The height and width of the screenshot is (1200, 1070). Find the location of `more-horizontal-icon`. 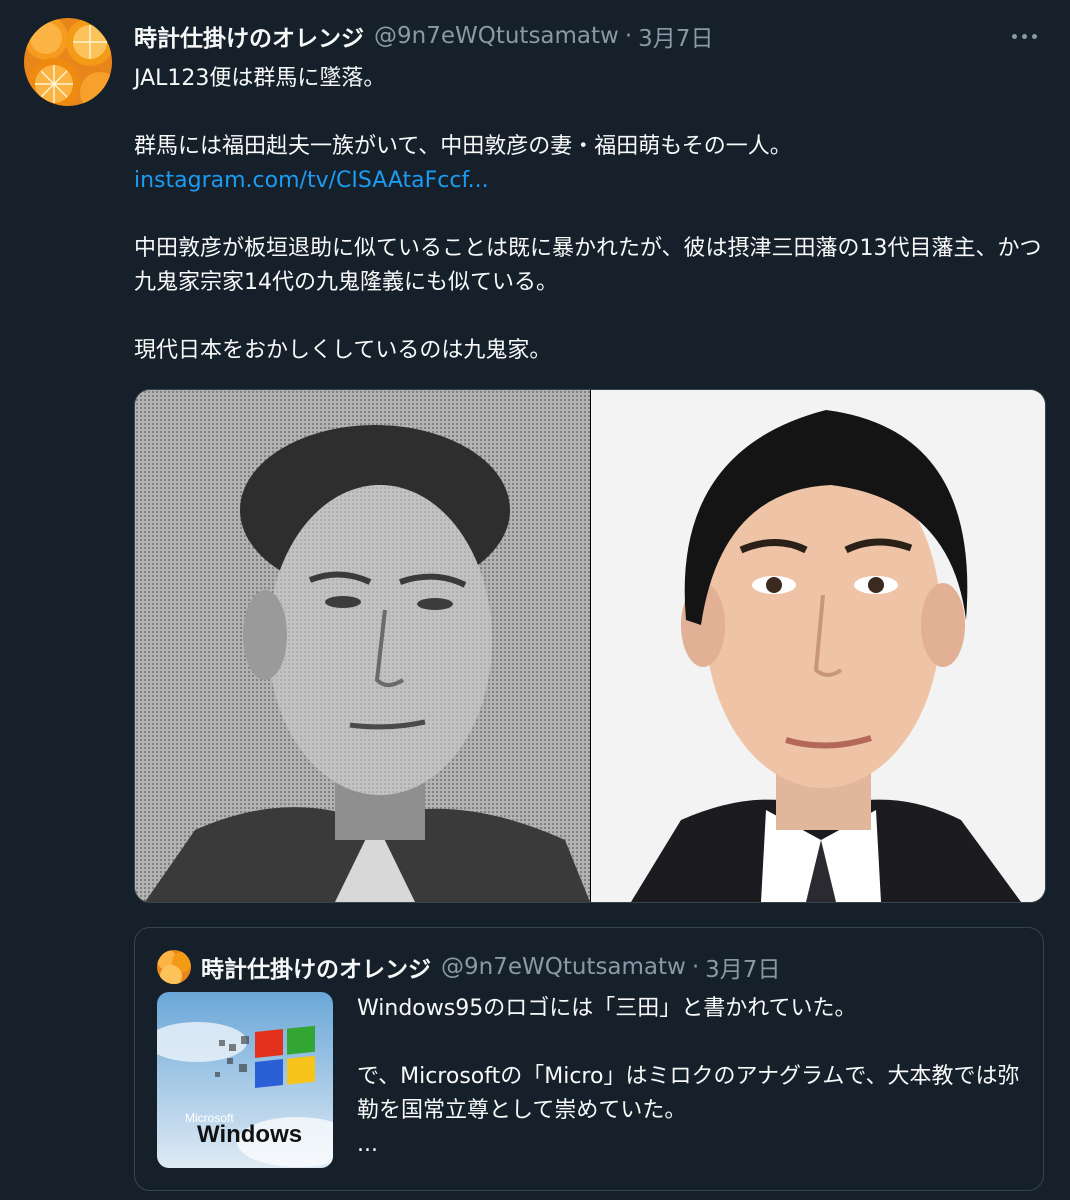

more-horizontal-icon is located at coordinates (1014, 36).